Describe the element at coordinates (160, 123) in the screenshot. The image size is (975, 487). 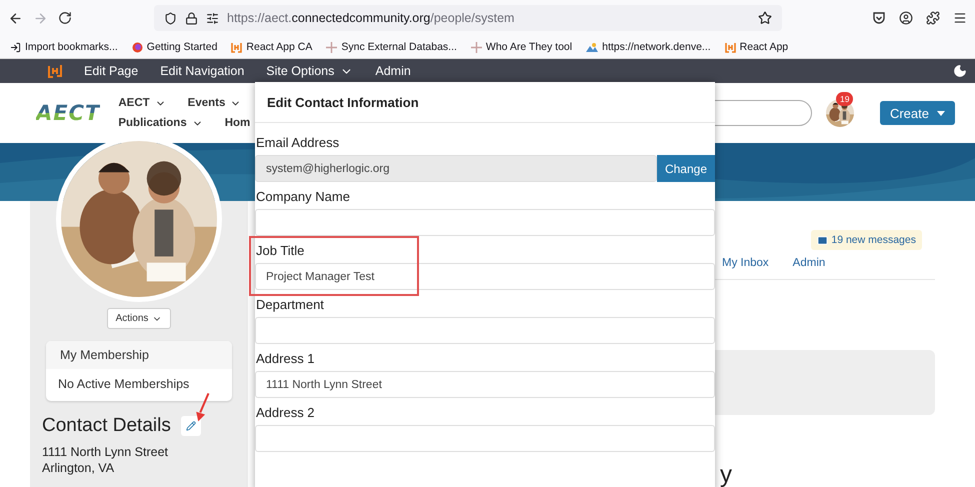
I see `nav-link: Publications` at that location.